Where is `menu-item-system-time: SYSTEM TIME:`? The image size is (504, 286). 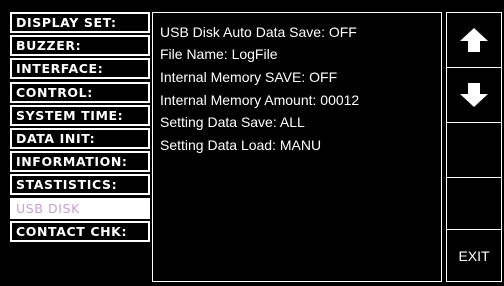
menu-item-system-time: SYSTEM TIME: is located at coordinates (80, 115).